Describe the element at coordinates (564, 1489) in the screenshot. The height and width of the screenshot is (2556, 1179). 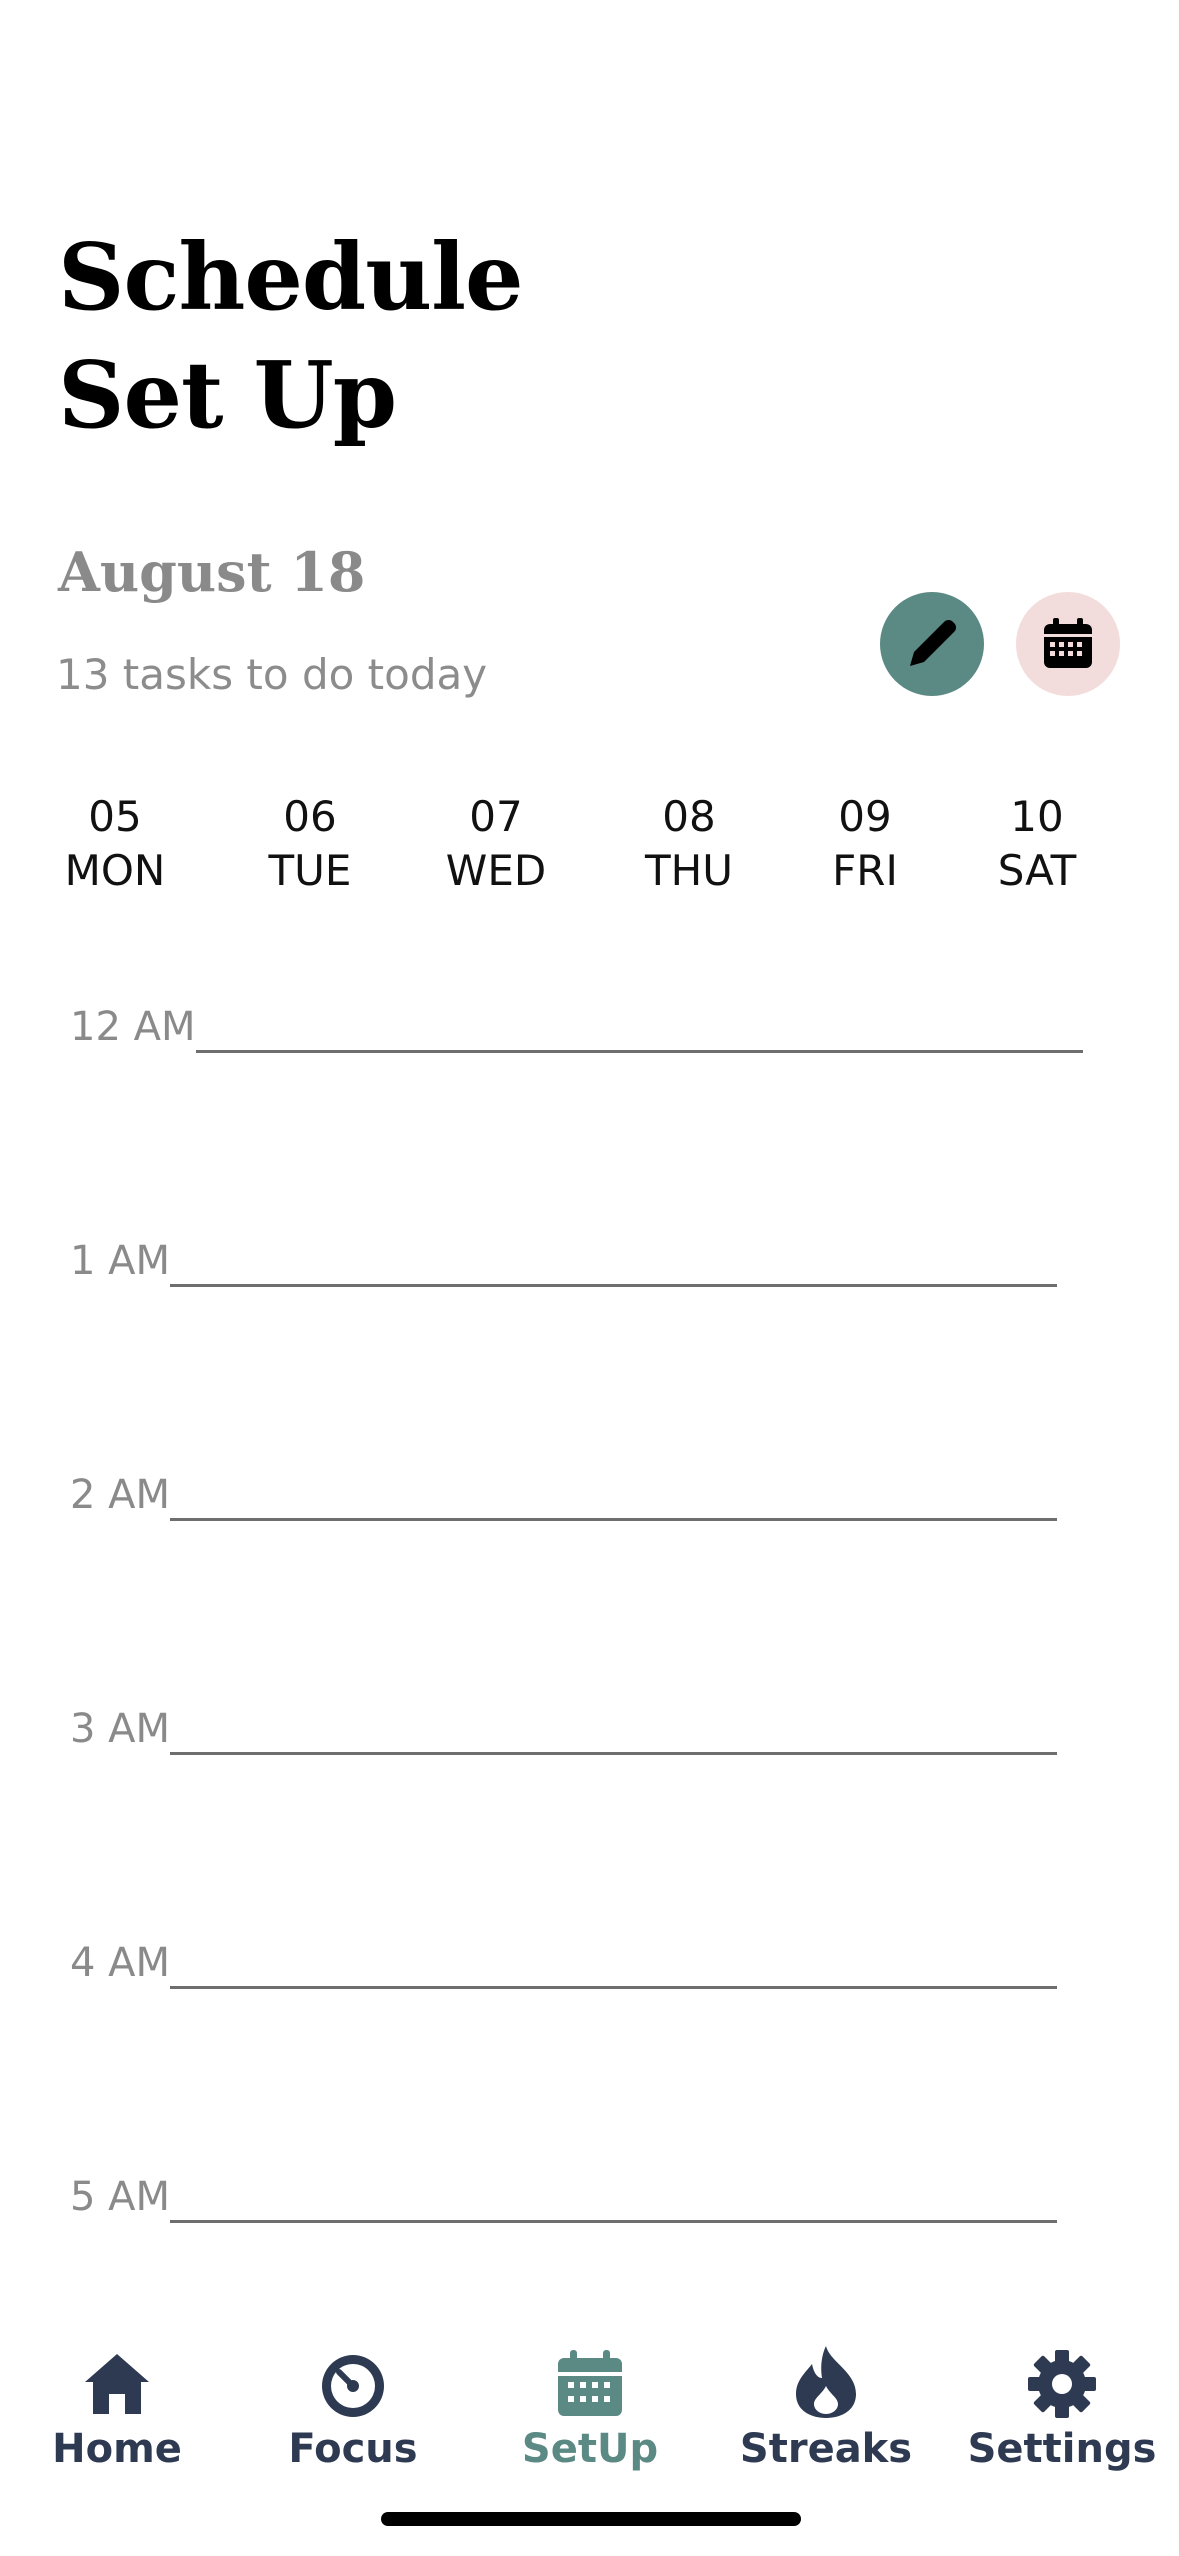
I see `hour-row: 2 AM` at that location.